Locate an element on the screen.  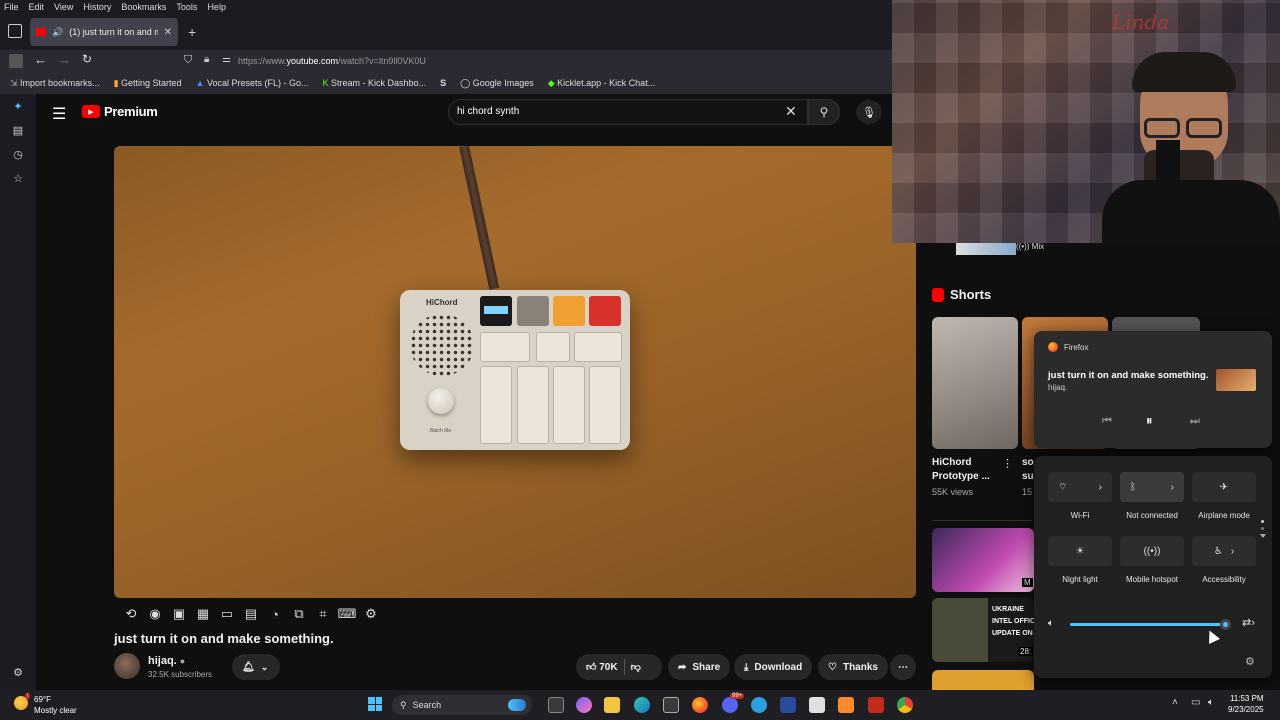
weather-widget: 69°F Mostly clear is located at coordinates (55, 705).